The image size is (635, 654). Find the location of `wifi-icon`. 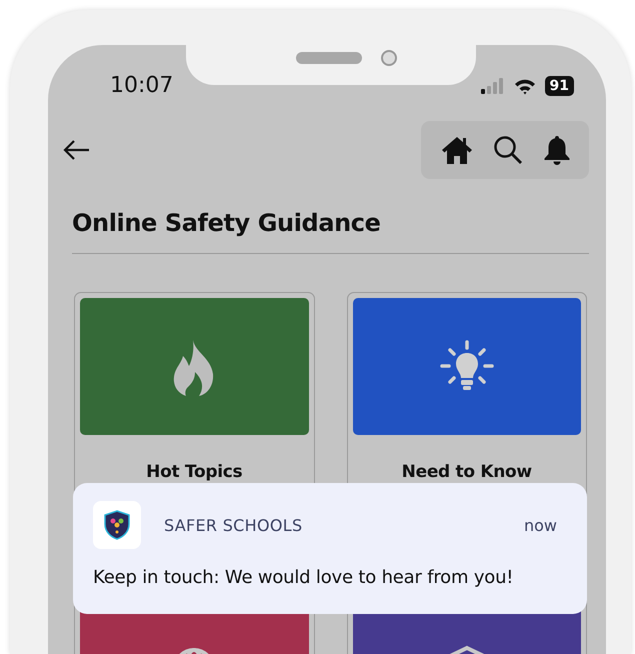

wifi-icon is located at coordinates (525, 86).